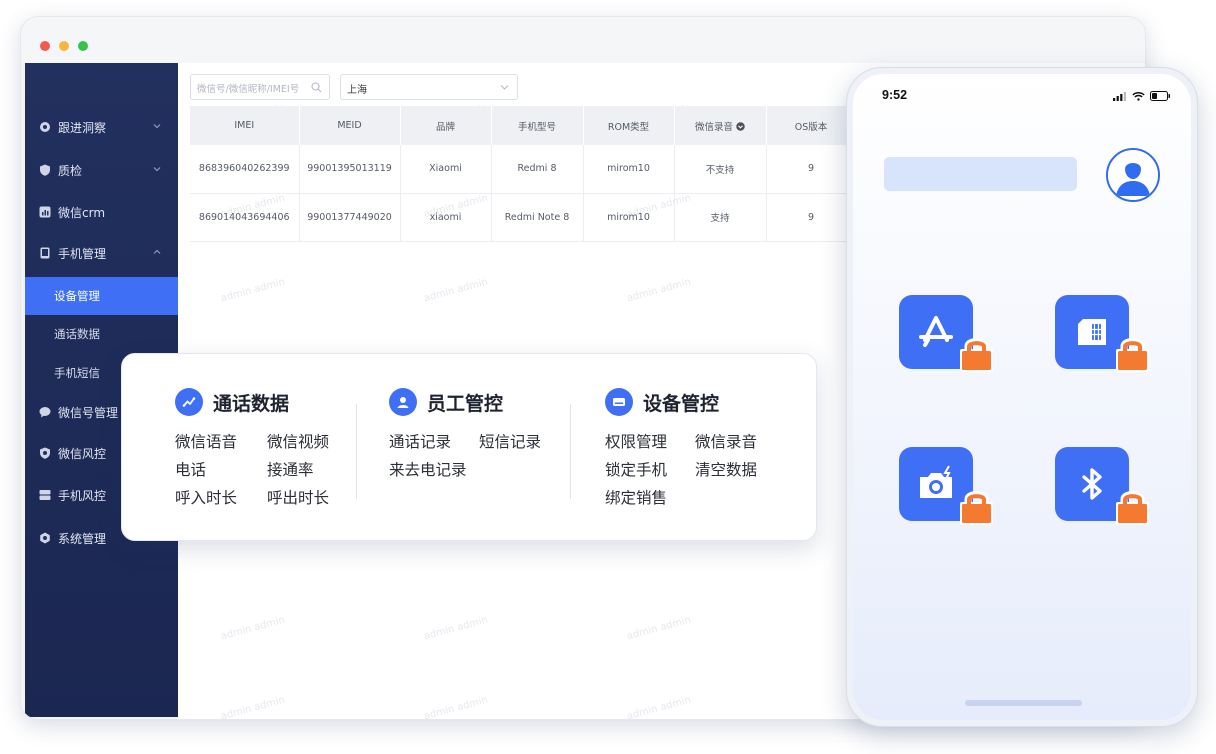 The height and width of the screenshot is (754, 1216). Describe the element at coordinates (82, 127) in the screenshot. I see `sidebar-item-label: 跟进洞察` at that location.